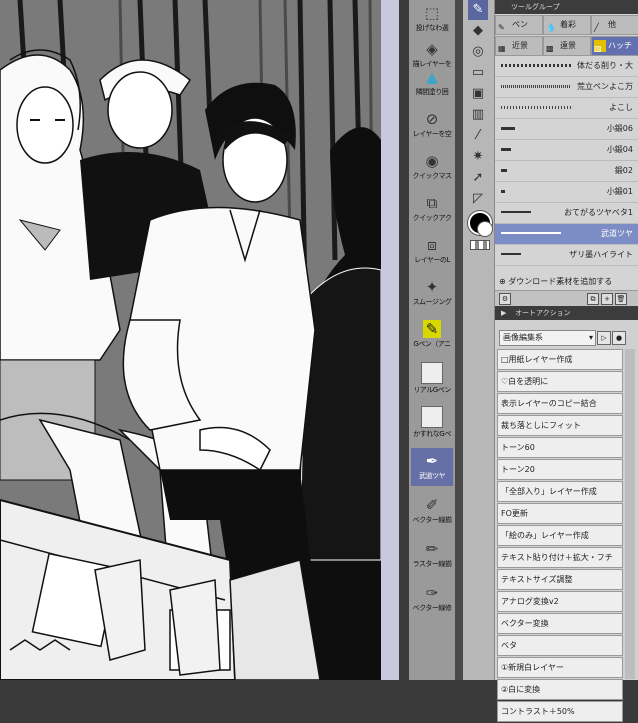 The height and width of the screenshot is (723, 638). What do you see at coordinates (619, 338) in the screenshot?
I see `record-icon: ●` at bounding box center [619, 338].